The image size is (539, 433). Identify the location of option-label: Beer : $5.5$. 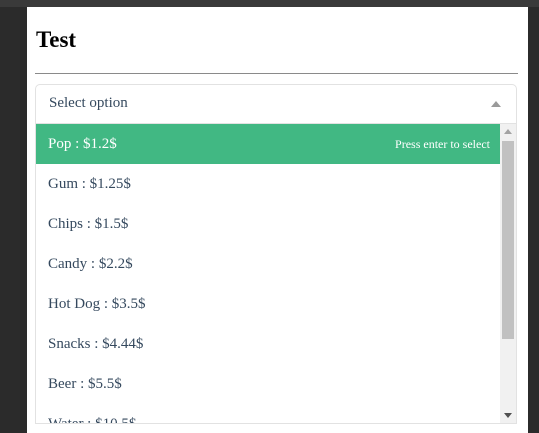
(85, 384).